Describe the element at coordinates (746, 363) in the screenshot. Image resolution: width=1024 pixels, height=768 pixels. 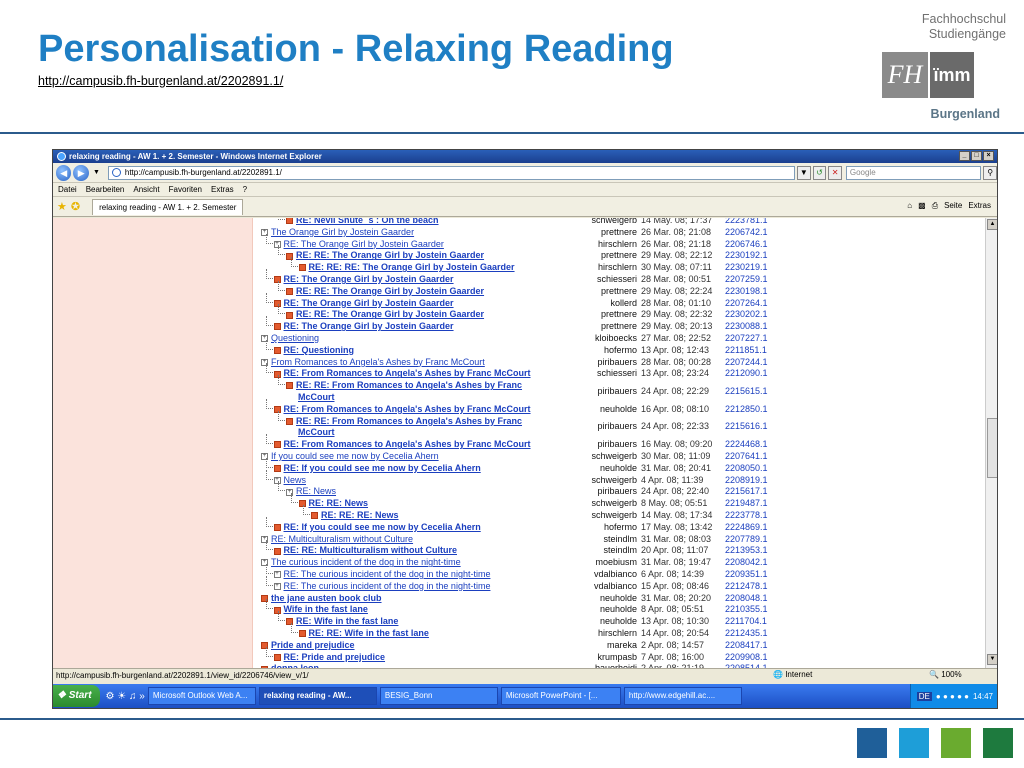
I see `thread-id: 2207244.1` at that location.